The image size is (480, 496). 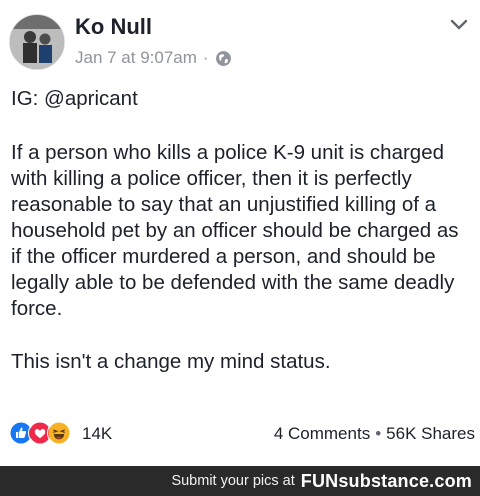 What do you see at coordinates (322, 433) in the screenshot?
I see `comments-link: 4 Comments` at bounding box center [322, 433].